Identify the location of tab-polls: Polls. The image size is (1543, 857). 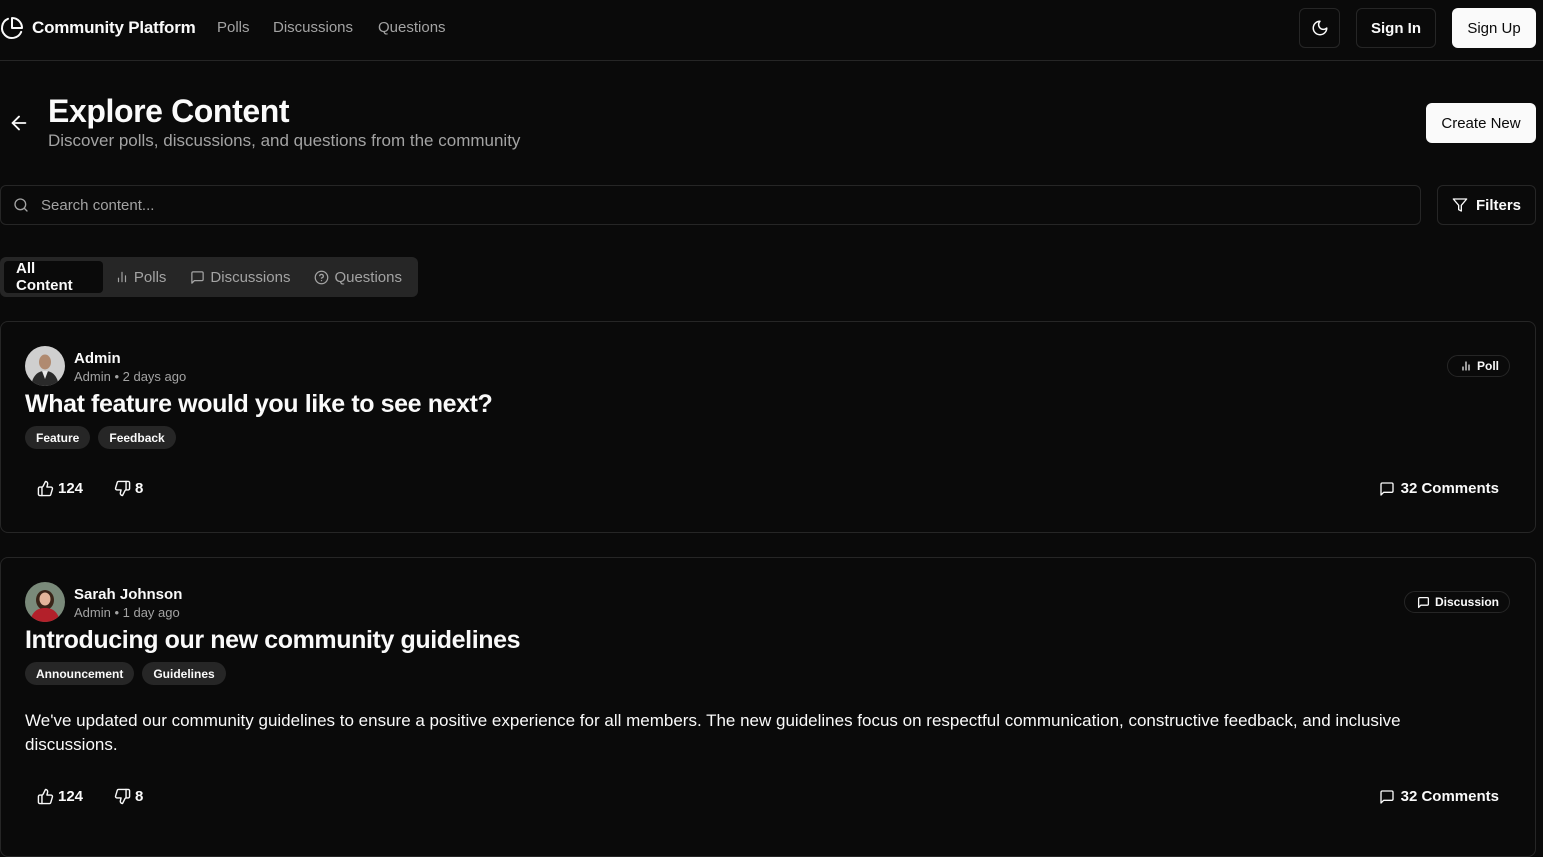
(141, 277).